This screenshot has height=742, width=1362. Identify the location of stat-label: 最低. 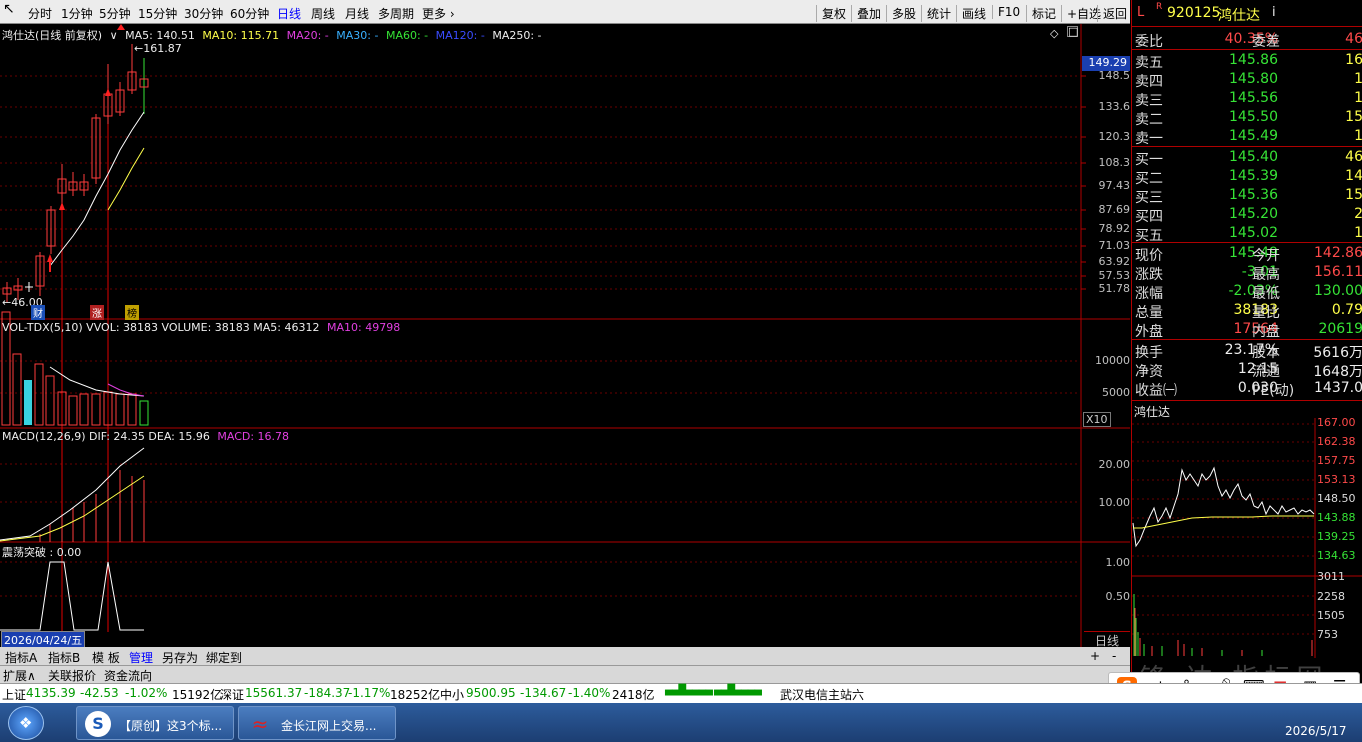
(1266, 294).